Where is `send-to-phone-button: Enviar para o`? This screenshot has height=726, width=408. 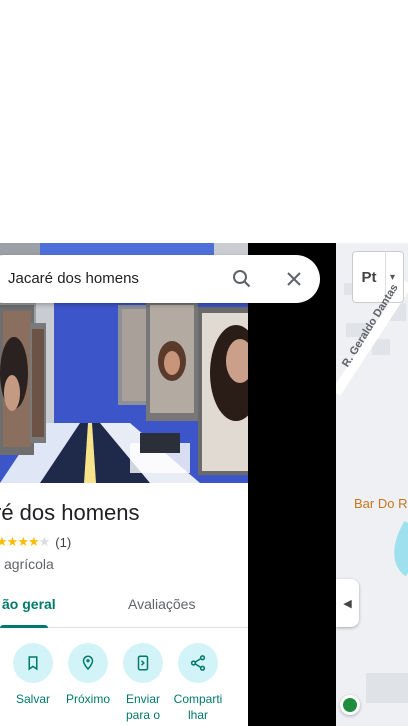 send-to-phone-button: Enviar para o is located at coordinates (143, 683).